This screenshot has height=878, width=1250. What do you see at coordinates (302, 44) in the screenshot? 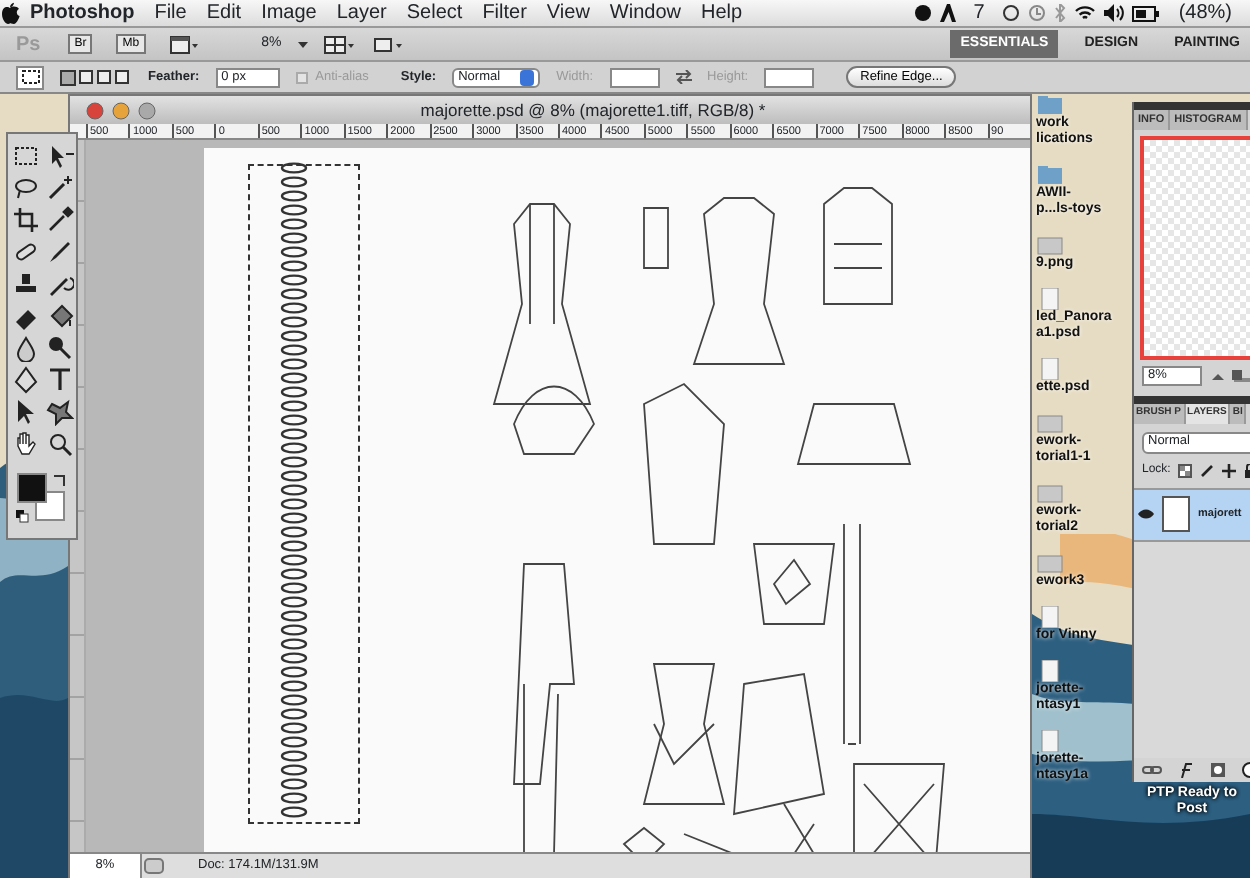
I see `caret-icon` at bounding box center [302, 44].